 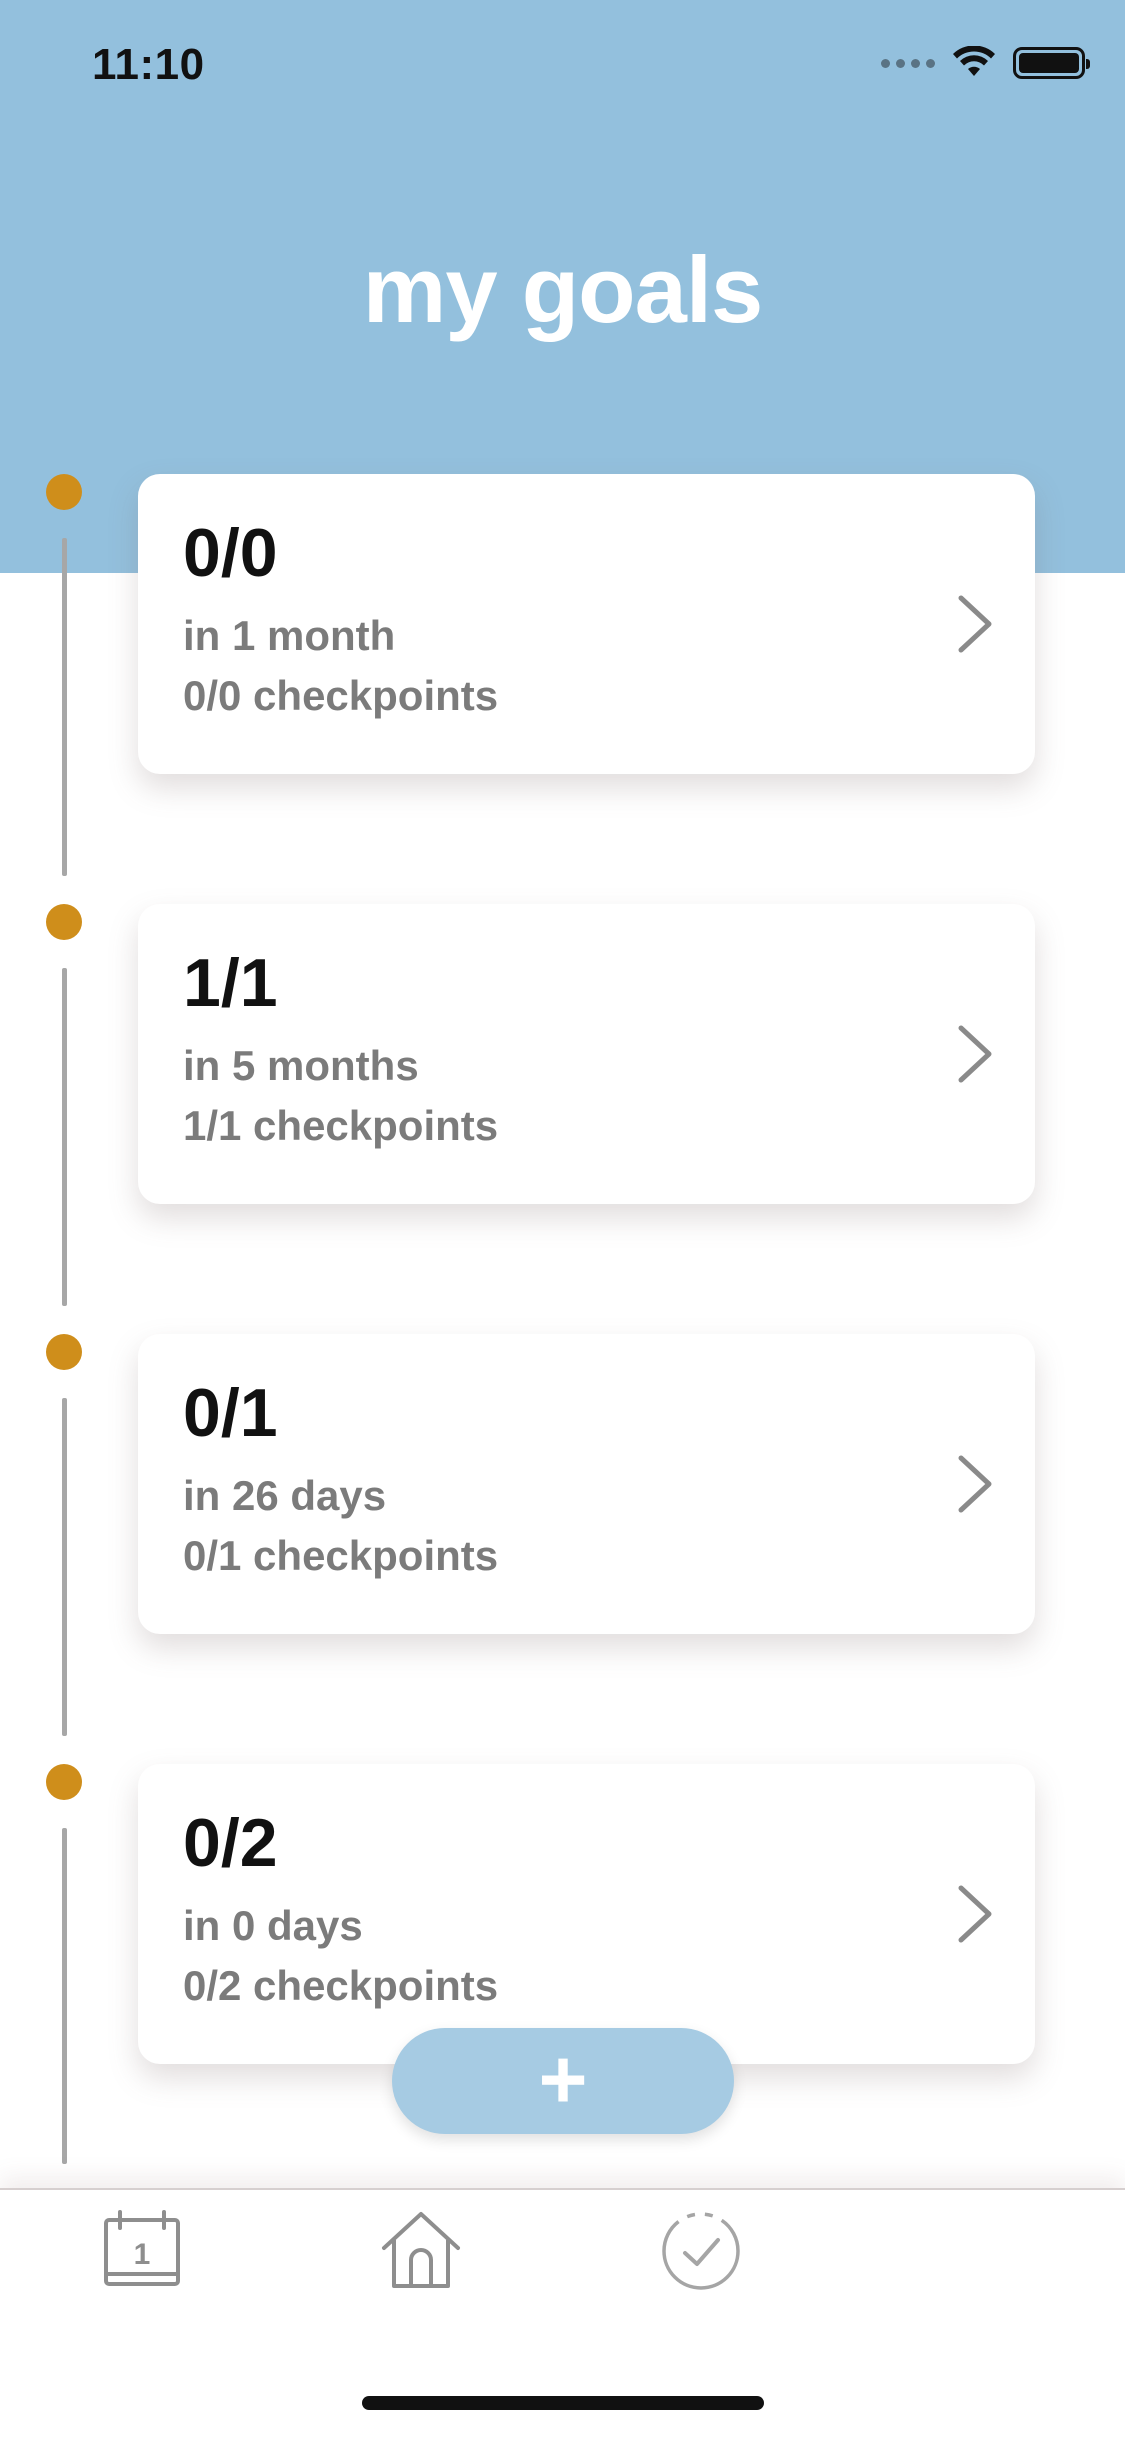 I want to click on home-indicator, so click(x=563, y=2403).